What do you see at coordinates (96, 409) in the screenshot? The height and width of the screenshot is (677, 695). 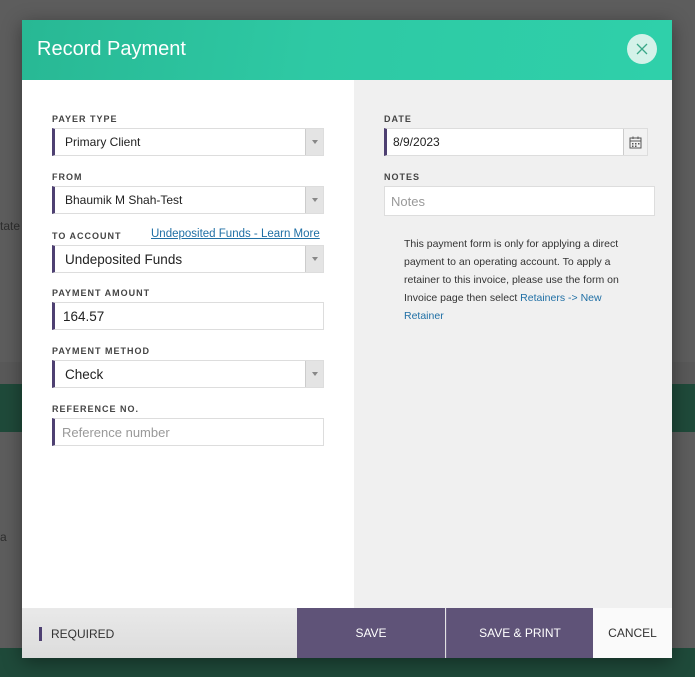 I see `reference-no-label: REFERENCE NO.` at bounding box center [96, 409].